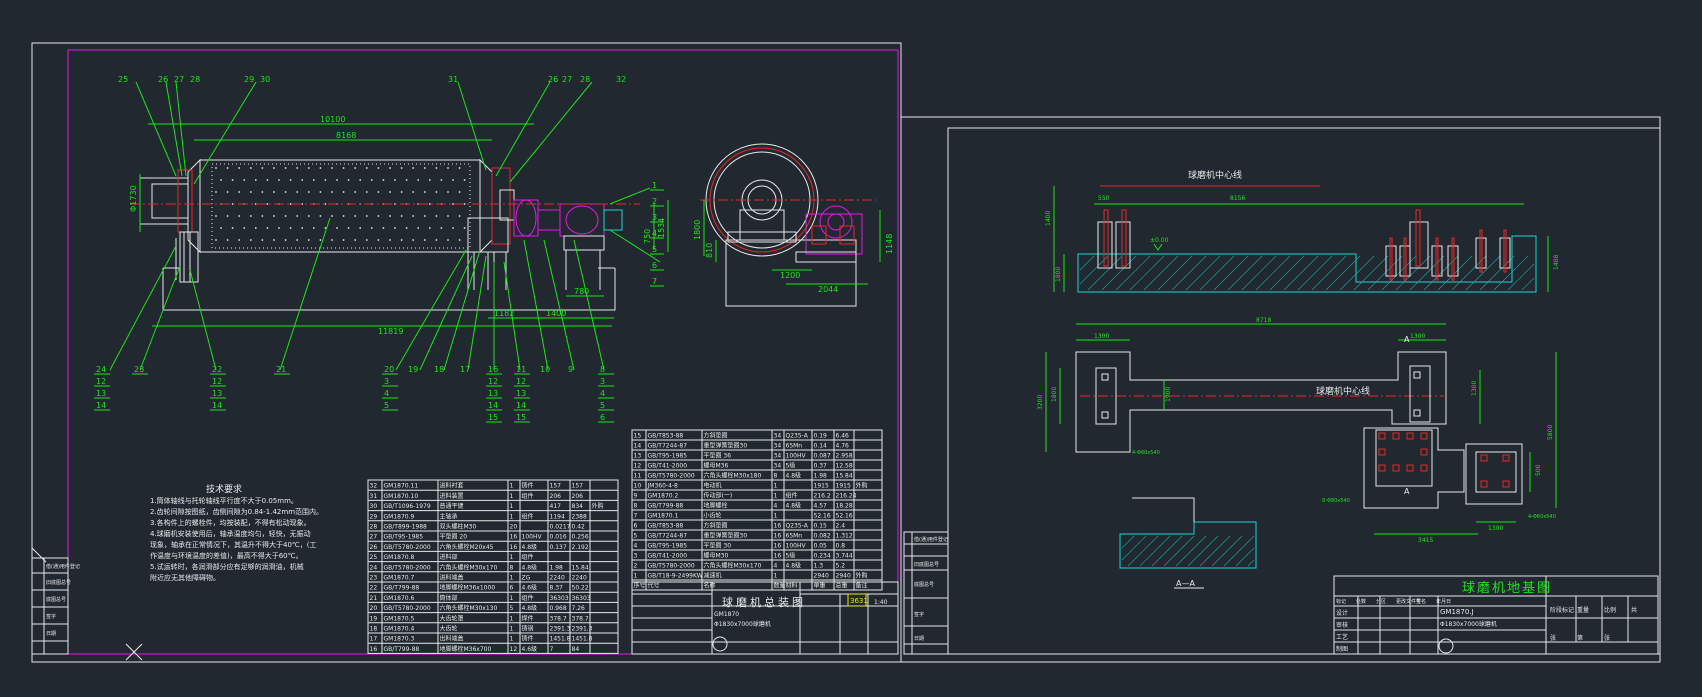 This screenshot has height=697, width=1702. I want to click on bom-cell: 157, so click(556, 486).